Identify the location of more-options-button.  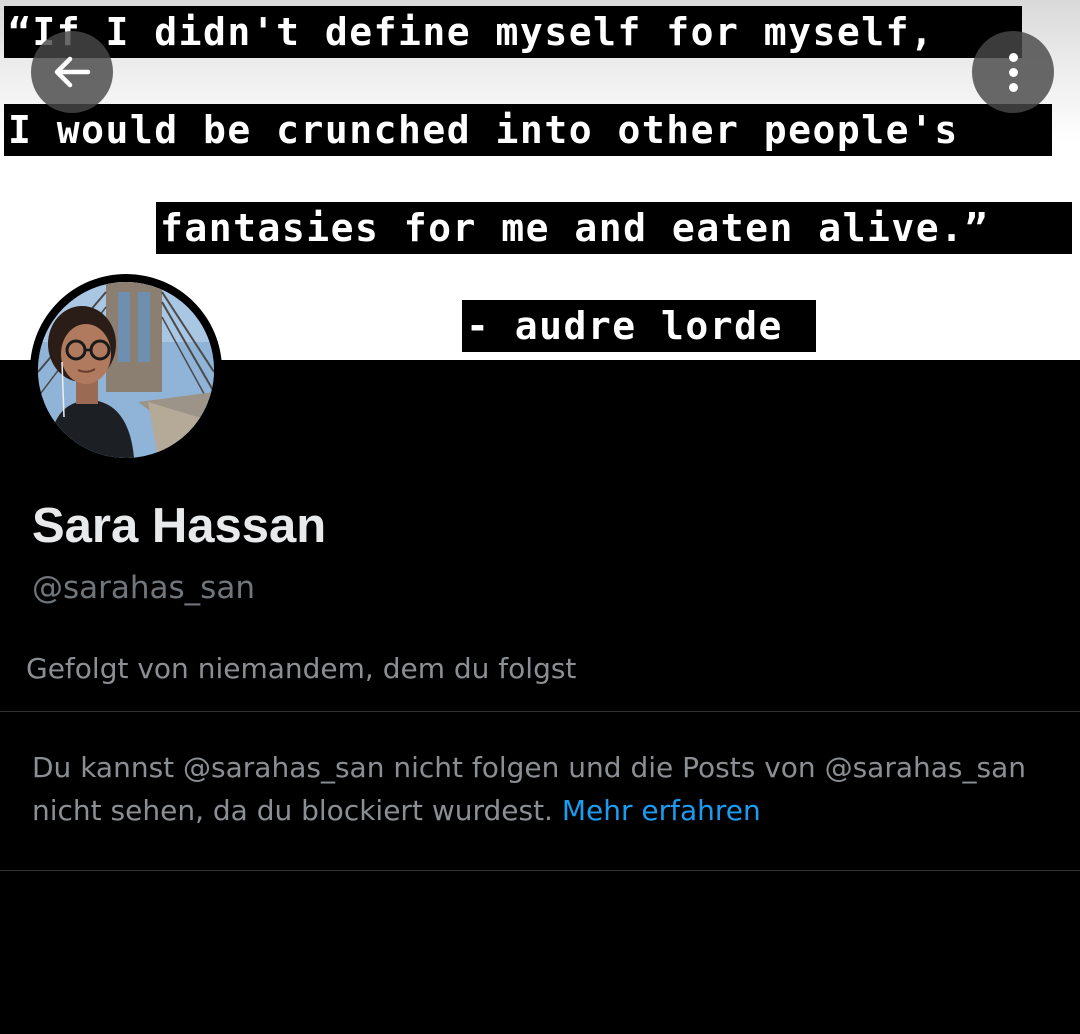
(1013, 72).